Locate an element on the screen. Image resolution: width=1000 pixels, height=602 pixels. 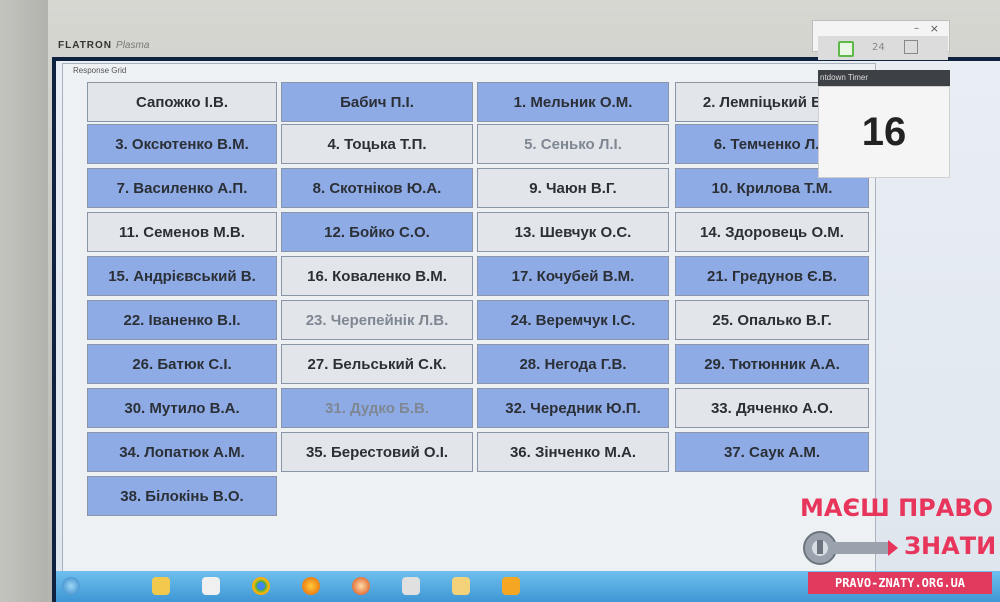
grid-cell: 11. Семенов М.В. is located at coordinates (182, 232).